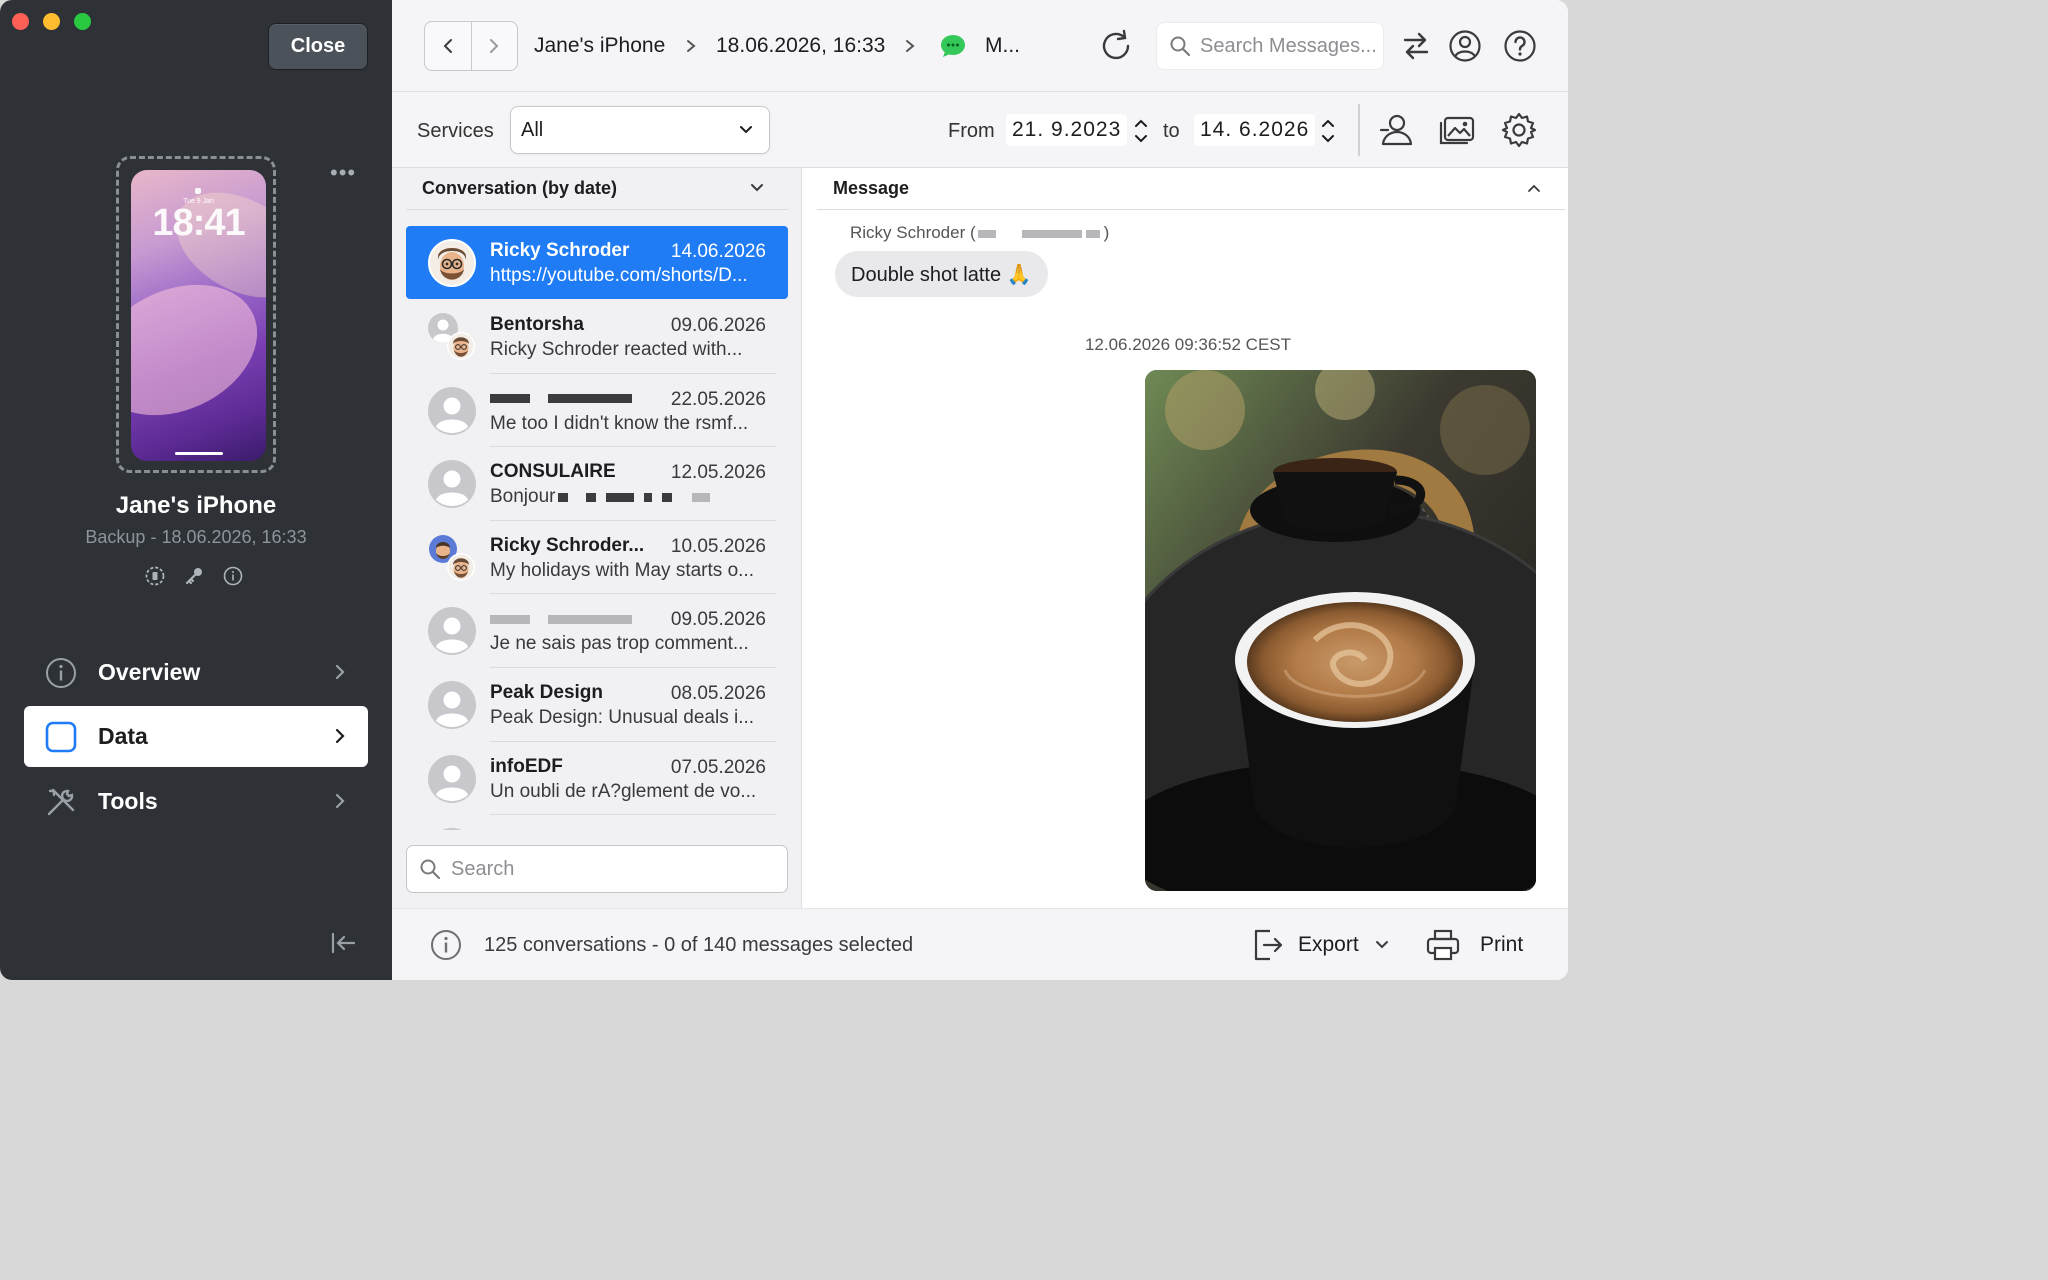 The width and height of the screenshot is (2048, 1280). Describe the element at coordinates (196, 801) in the screenshot. I see `nav-tools: Tools` at that location.